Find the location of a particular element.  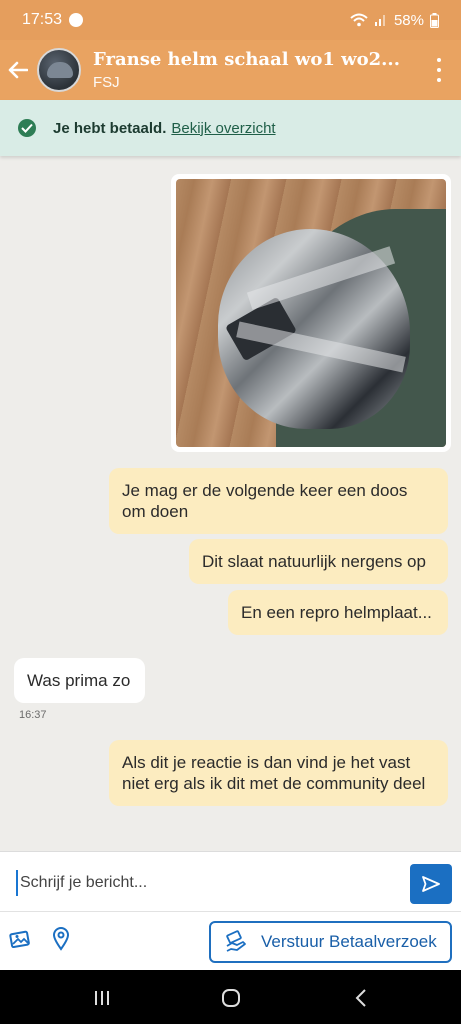

incoming-message: Was prima zo is located at coordinates (79, 680).